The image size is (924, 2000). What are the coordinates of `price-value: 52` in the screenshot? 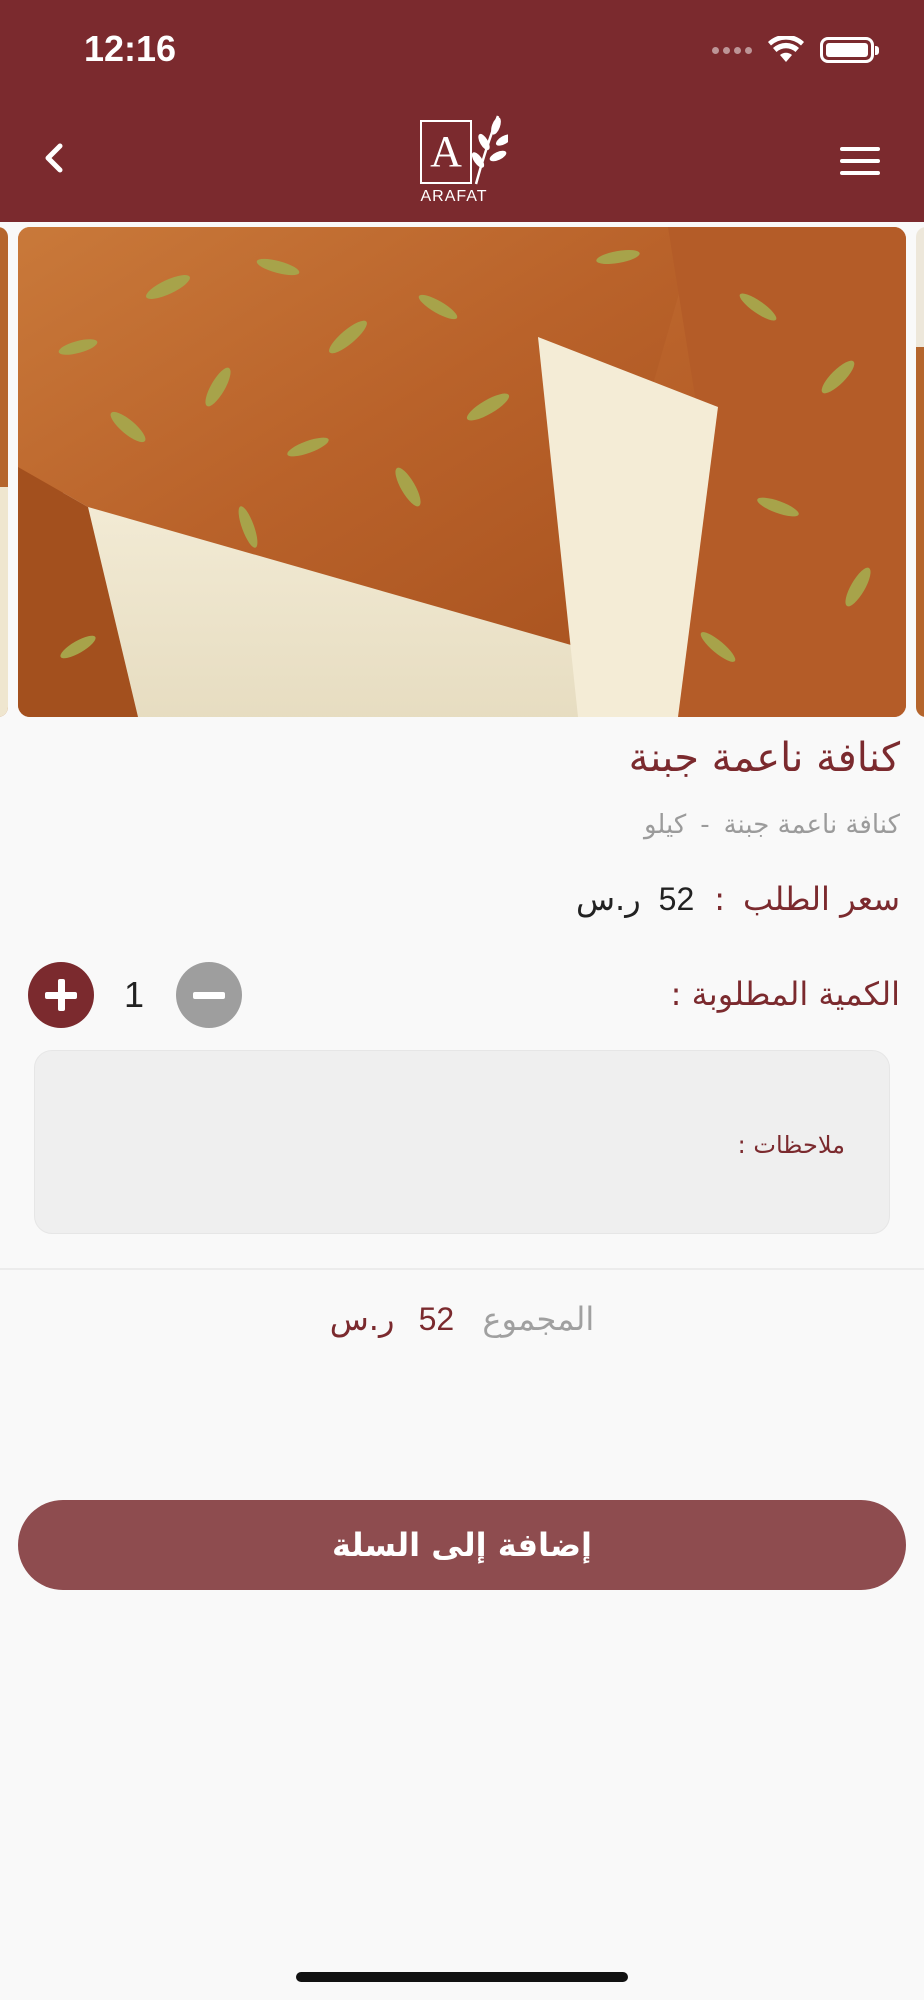 It's located at (676, 898).